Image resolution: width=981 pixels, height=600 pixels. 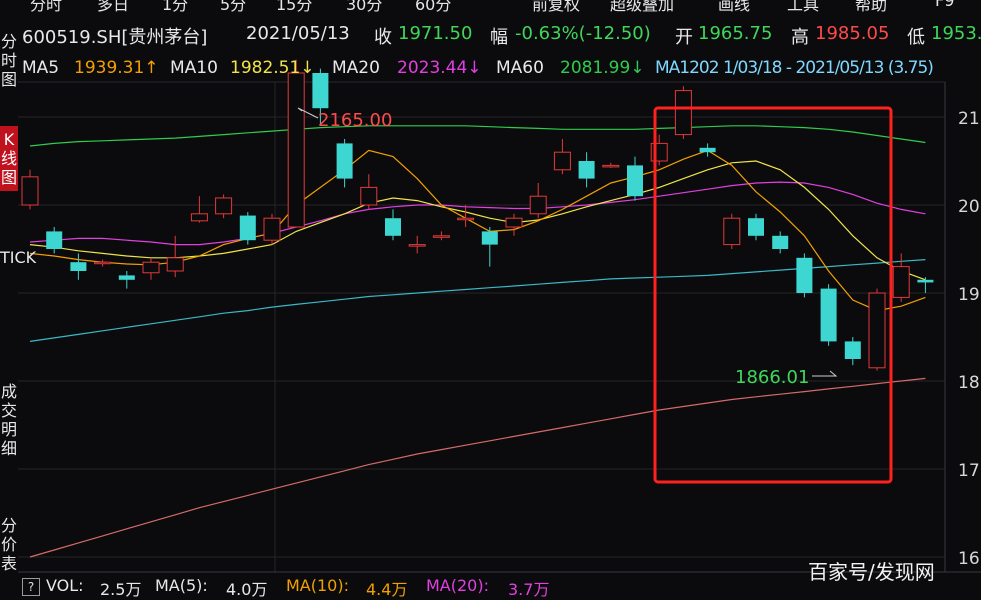 I want to click on sidebar-item-price-table: 分价表, so click(x=9, y=544).